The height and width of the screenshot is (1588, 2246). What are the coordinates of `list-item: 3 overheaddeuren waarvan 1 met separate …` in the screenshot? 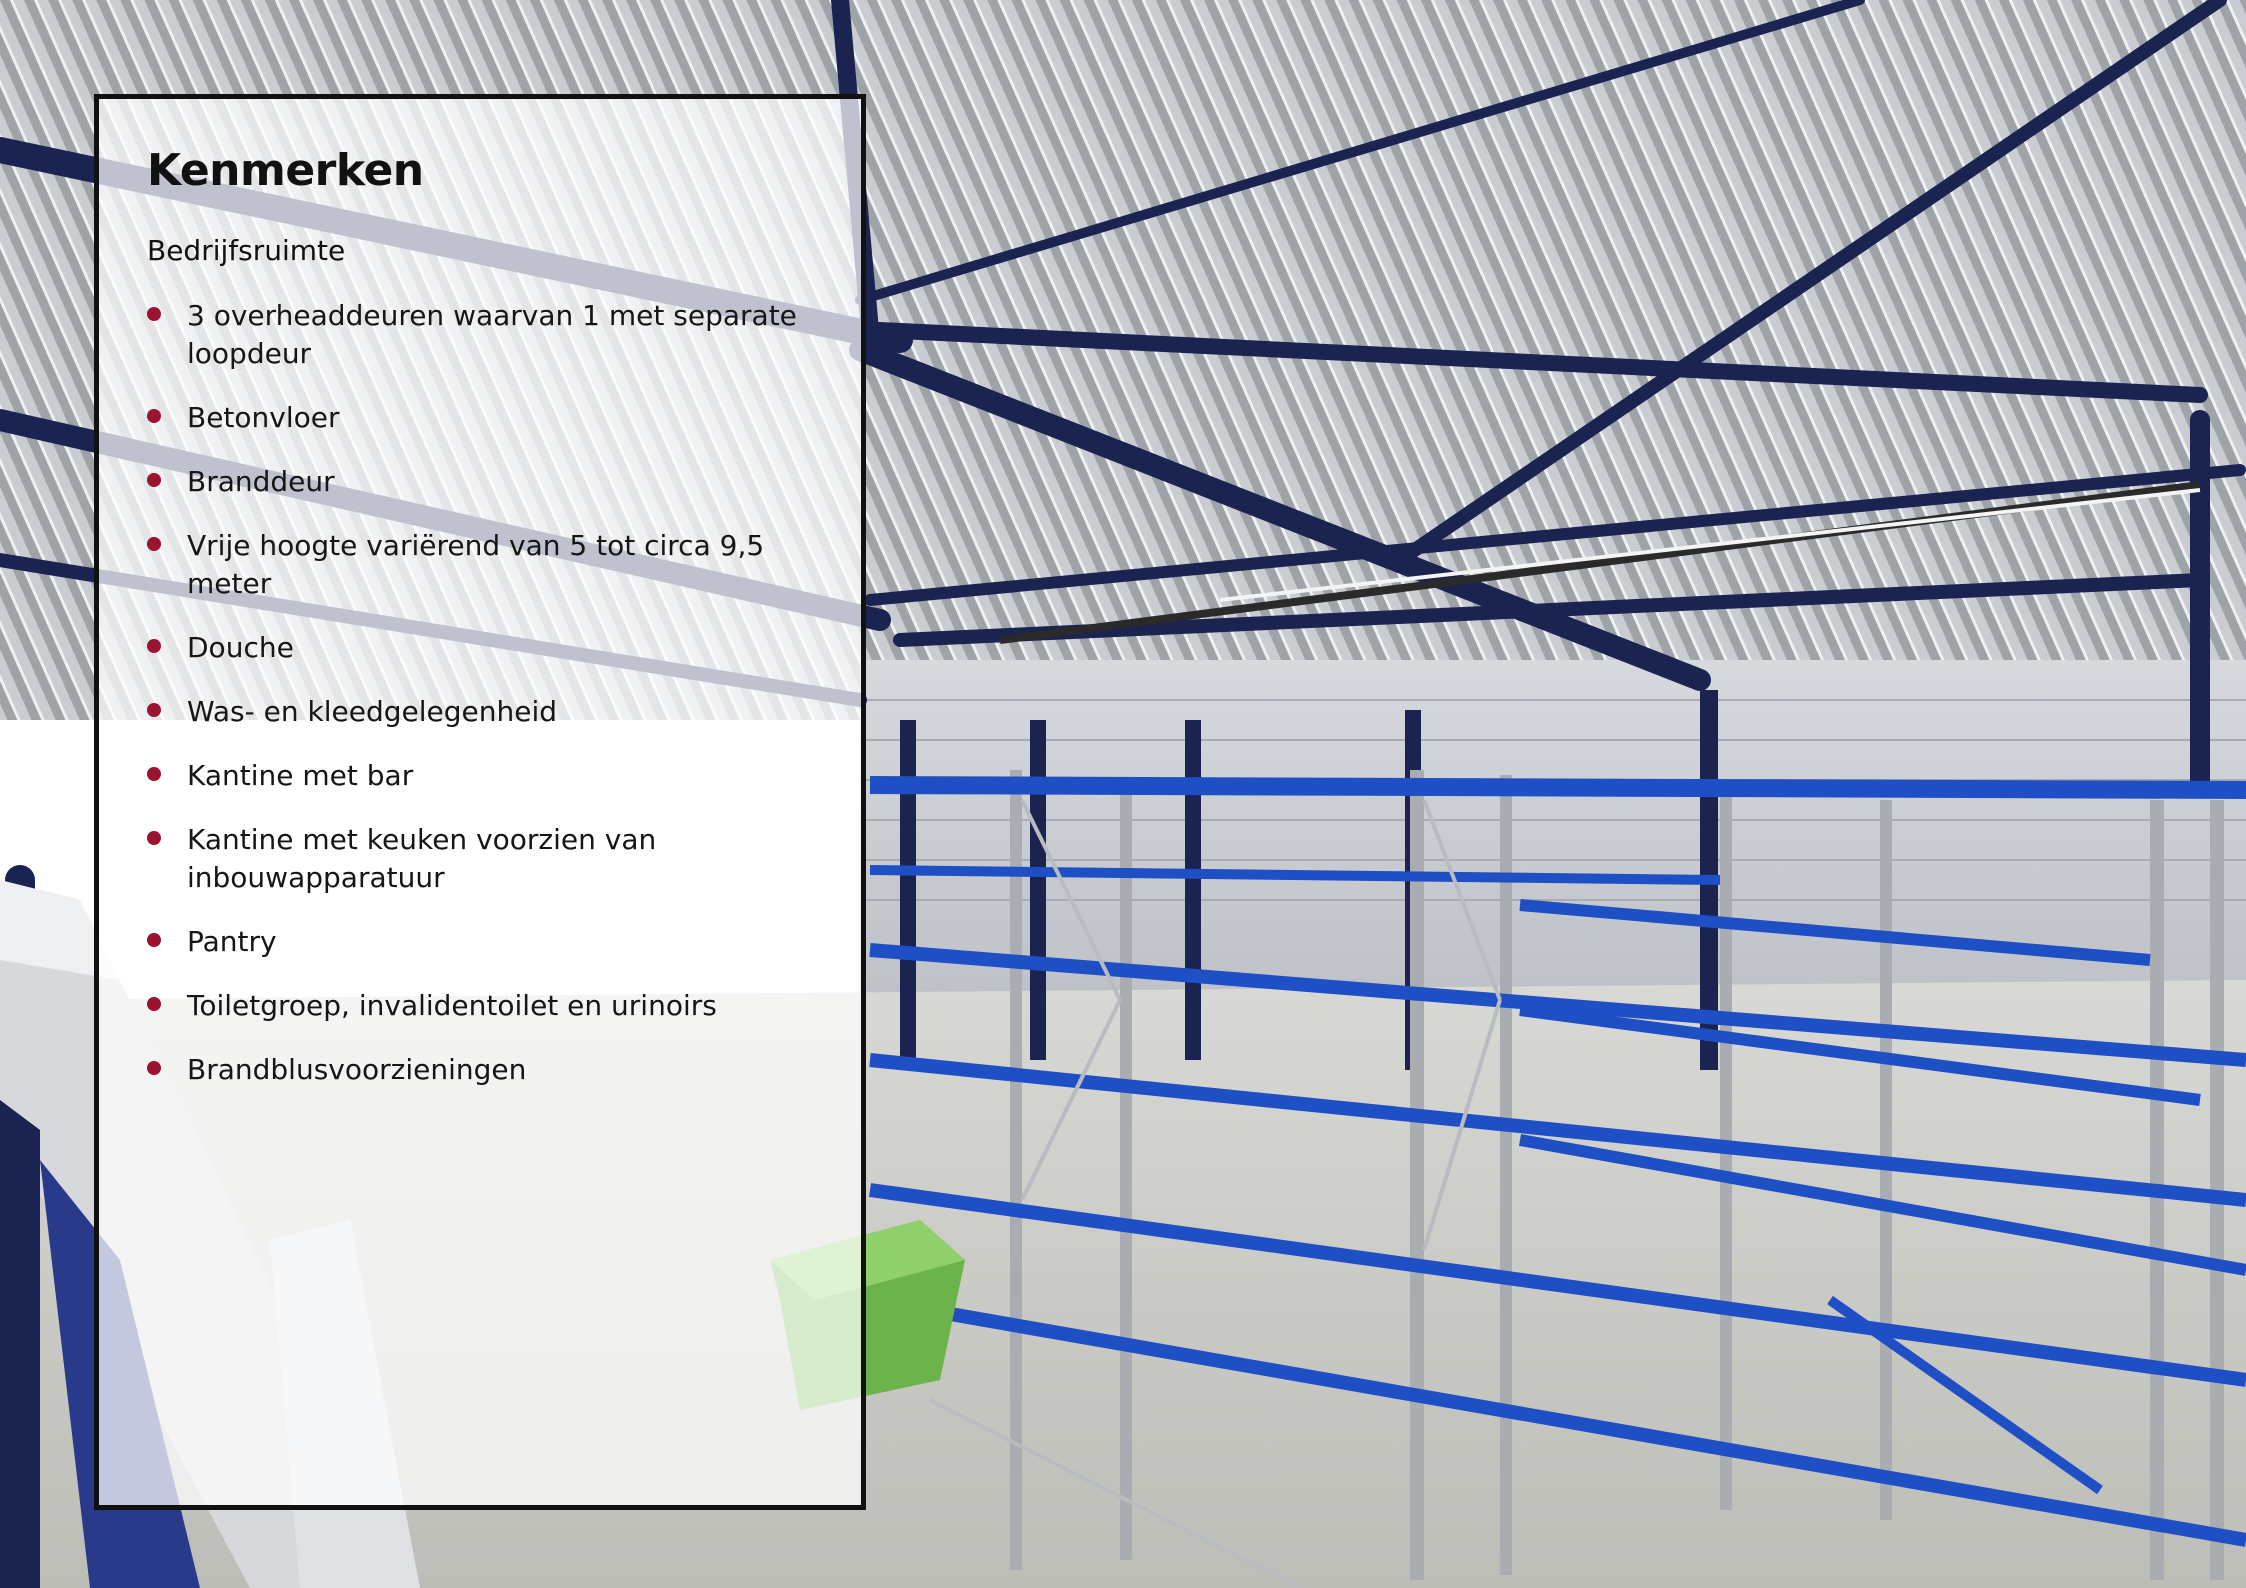 It's located at (481, 335).